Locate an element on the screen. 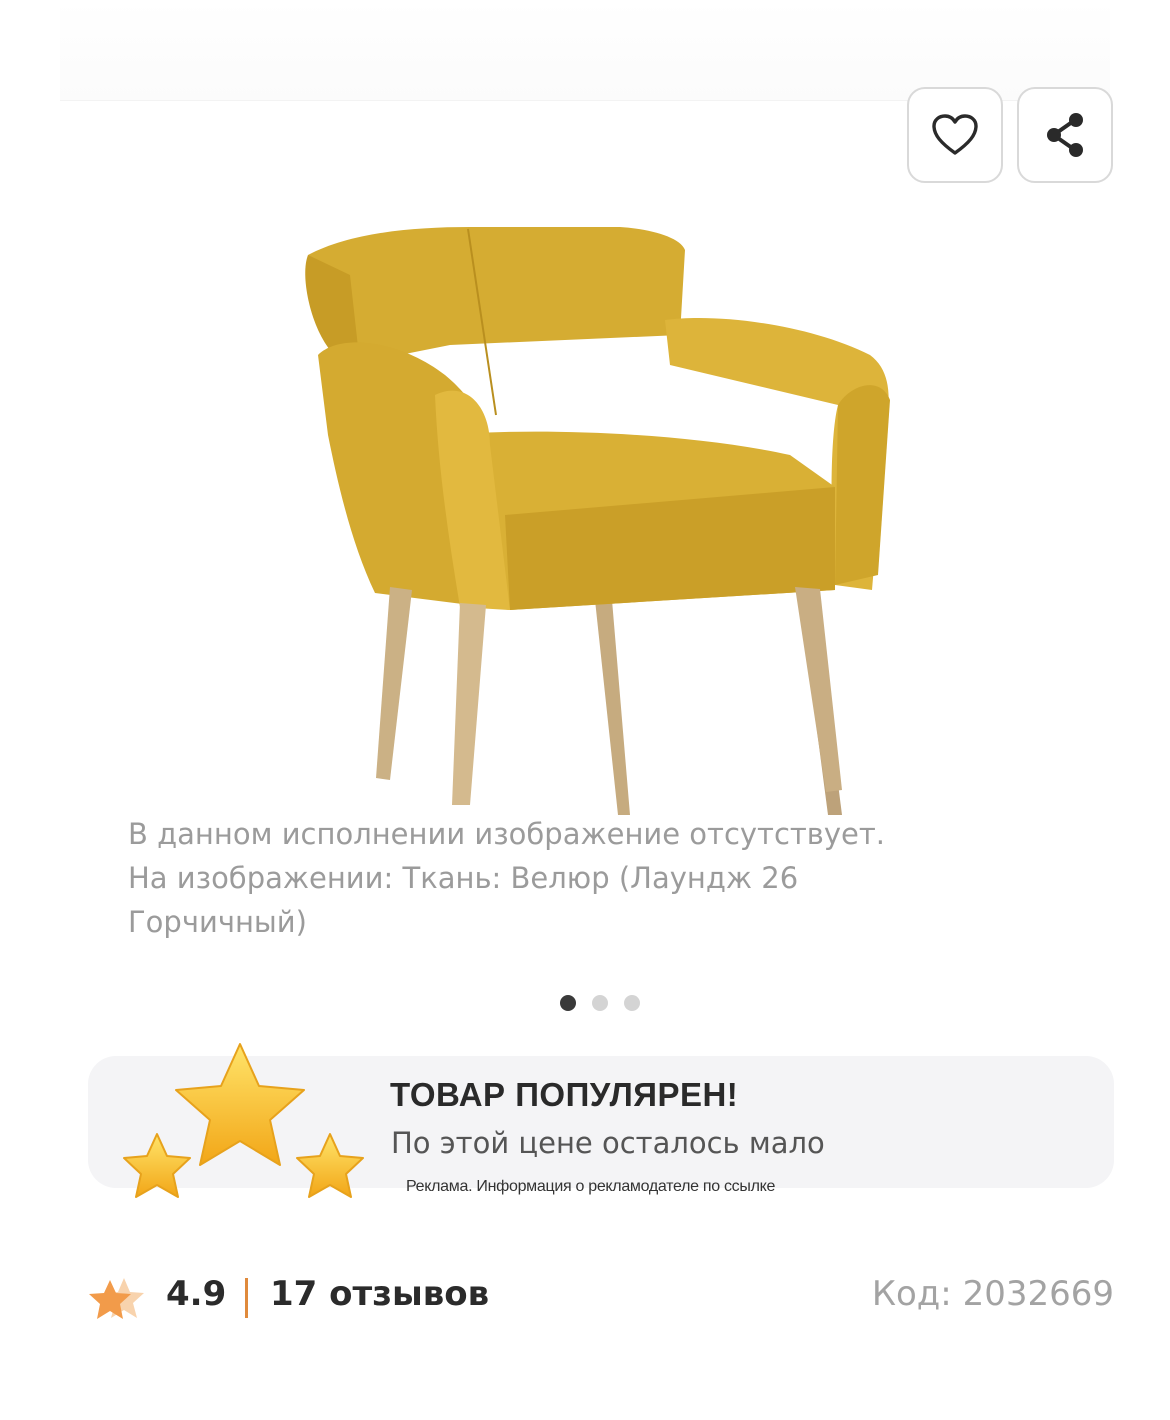  carousel-dot-active is located at coordinates (568, 1003).